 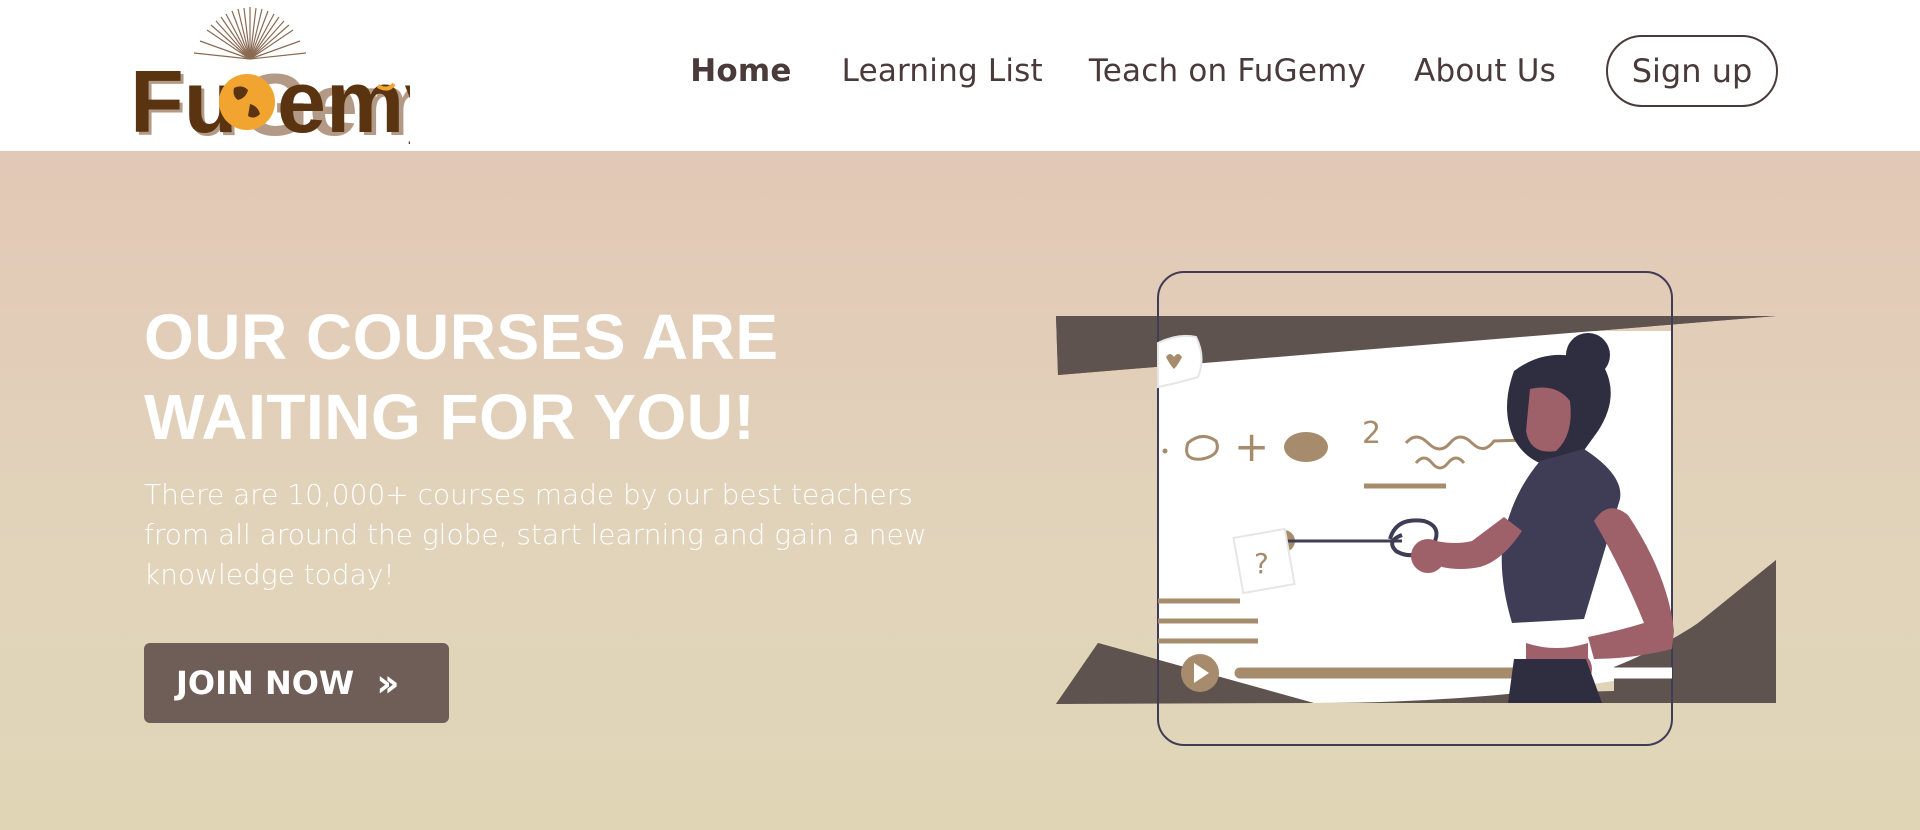 What do you see at coordinates (1227, 71) in the screenshot?
I see `nav-teach: Teach on FuGemy` at bounding box center [1227, 71].